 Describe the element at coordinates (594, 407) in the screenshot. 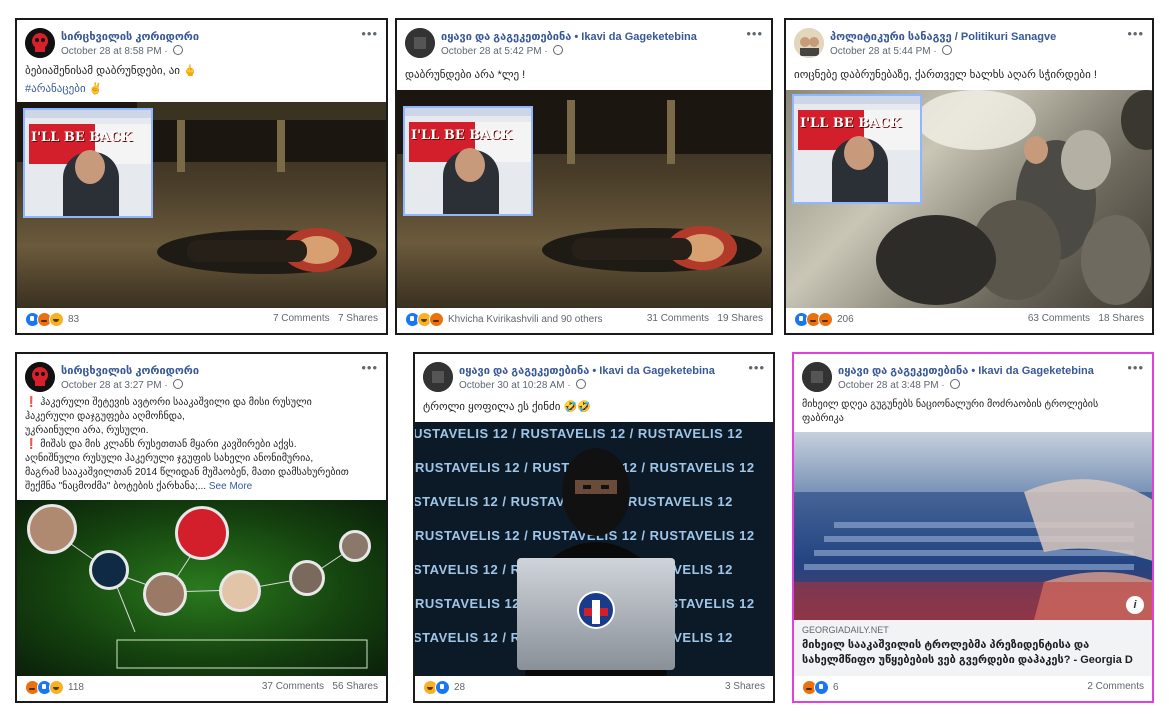

I see `post-text: ტროლი ყოფილა ეს ქინძი 🤣🤣` at that location.